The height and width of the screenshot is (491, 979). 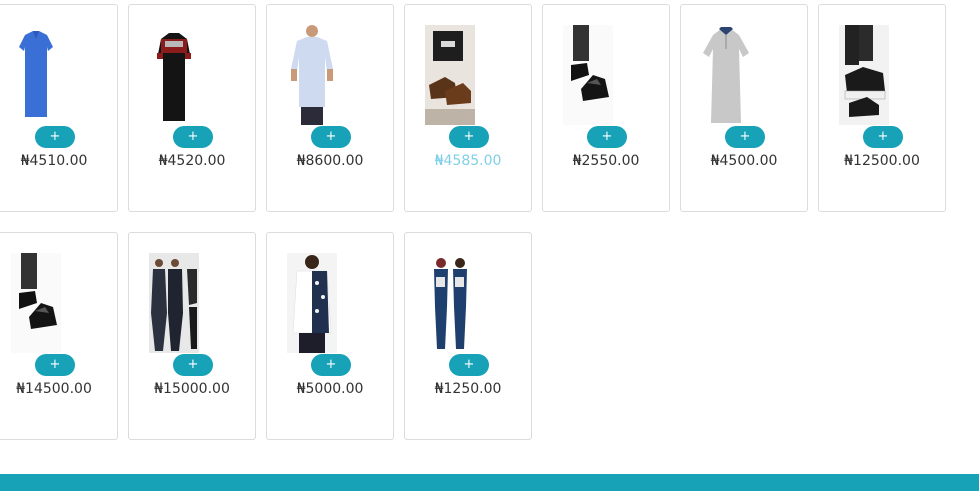 What do you see at coordinates (192, 161) in the screenshot?
I see `product-price: ₦4520.00` at bounding box center [192, 161].